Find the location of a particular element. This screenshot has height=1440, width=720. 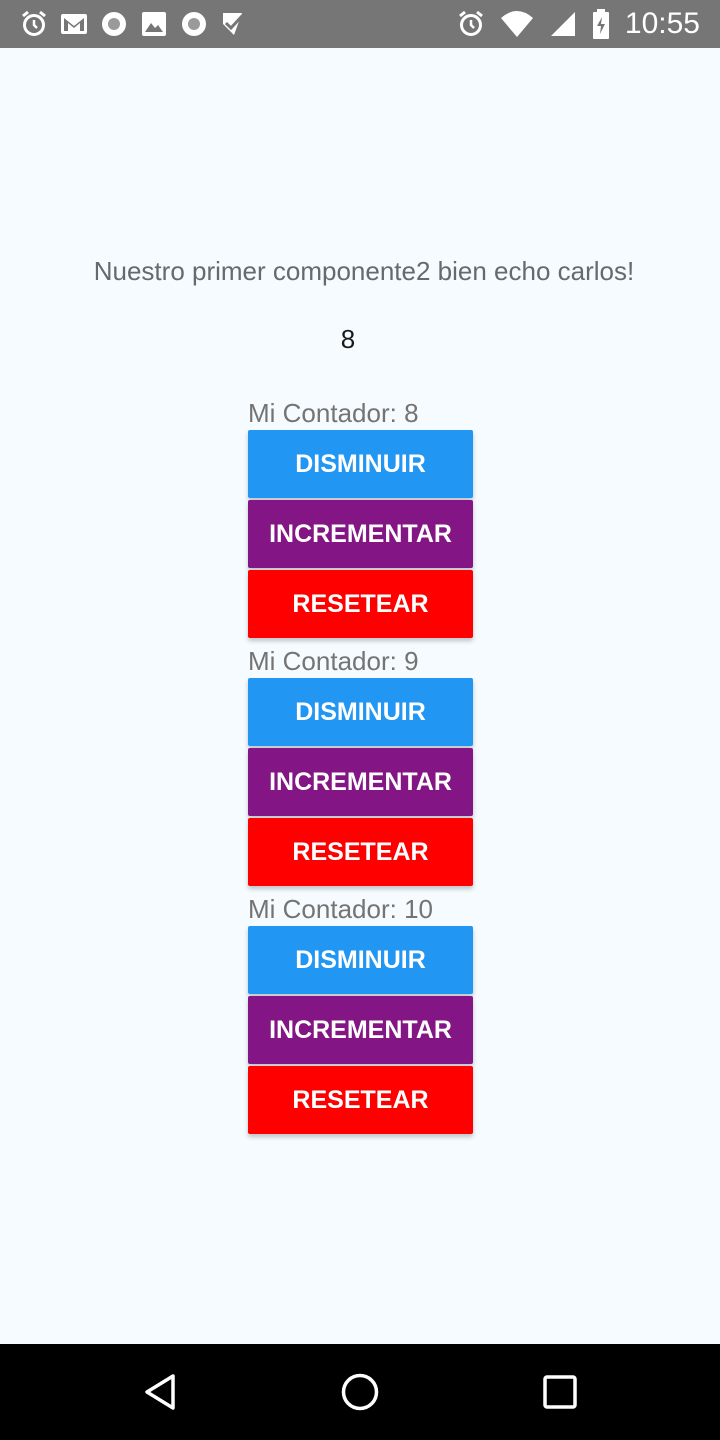

system-icons: 10:55 is located at coordinates (578, 24).